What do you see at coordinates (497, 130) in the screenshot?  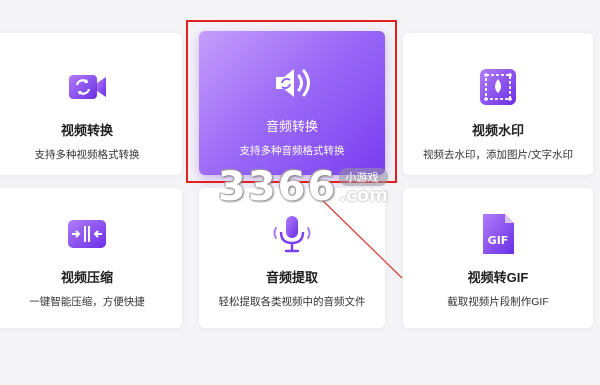 I see `card-title: 视频水印` at bounding box center [497, 130].